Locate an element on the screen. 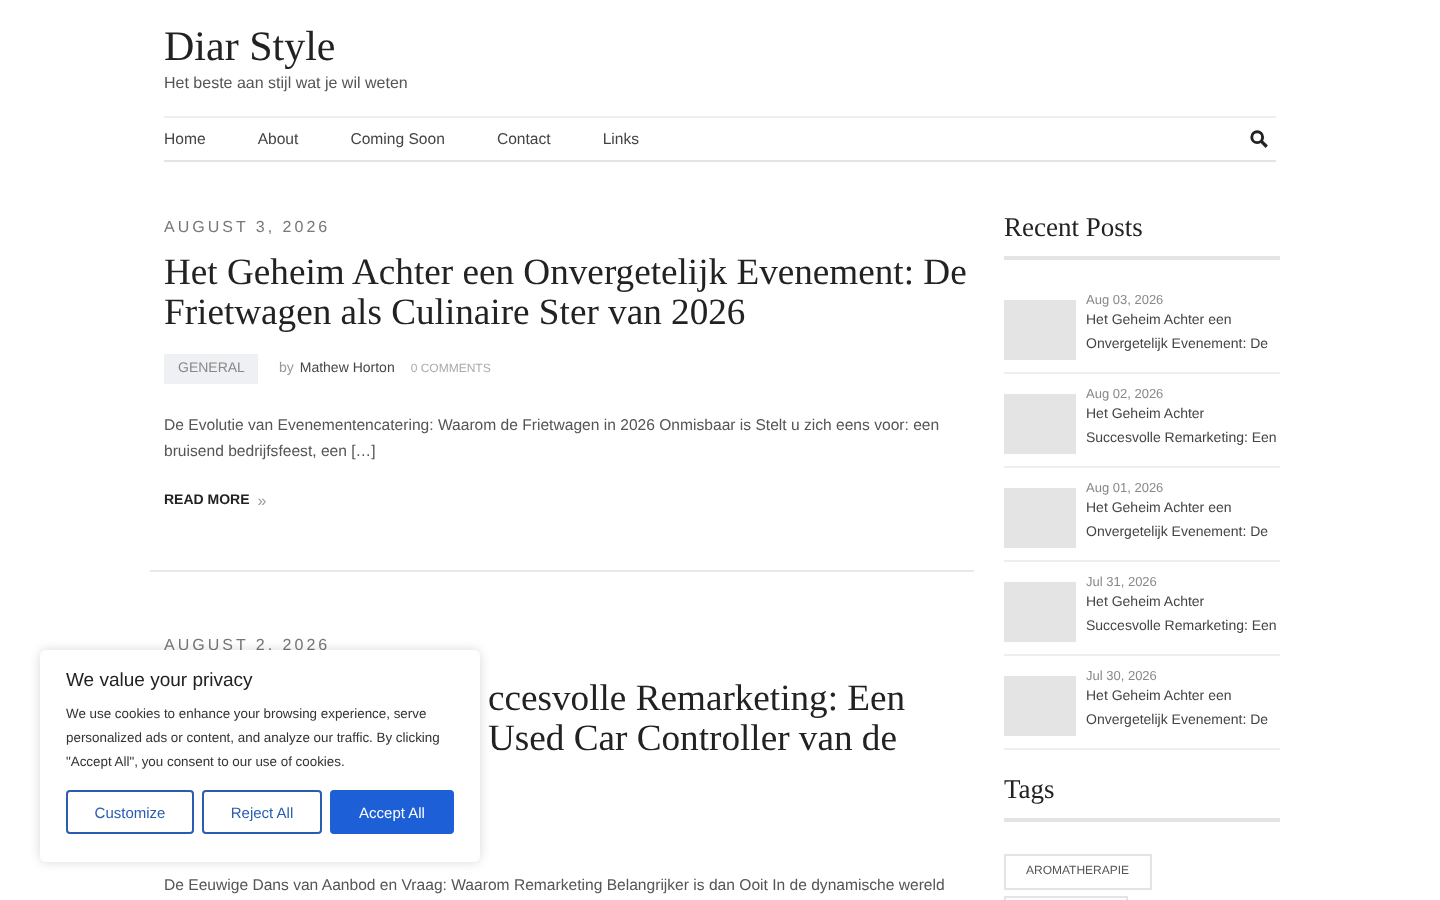  post-title: Het Geheim Achter een Onvergetelijk Evenement: De is located at coordinates (565, 274).